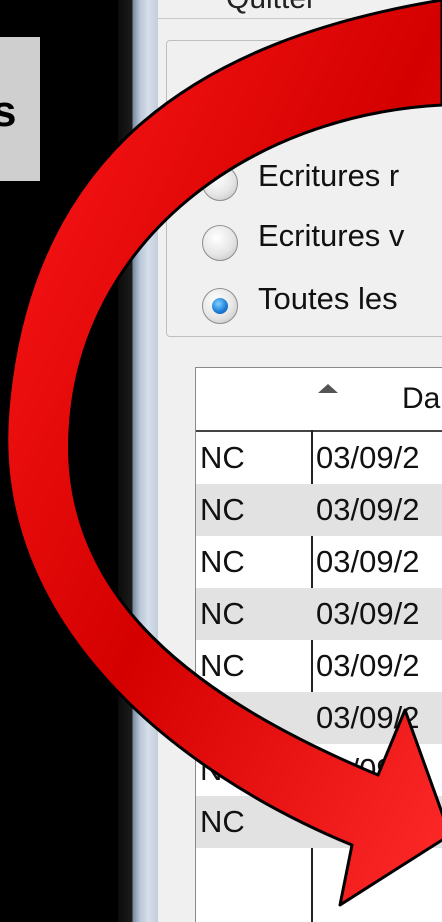 The image size is (442, 922). Describe the element at coordinates (20, 109) in the screenshot. I see `gray-label-box: s` at that location.